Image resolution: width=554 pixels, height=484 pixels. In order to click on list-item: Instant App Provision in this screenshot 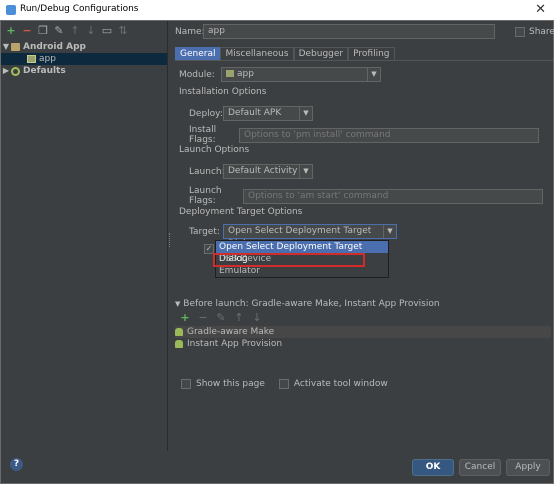, I will do `click(363, 344)`.